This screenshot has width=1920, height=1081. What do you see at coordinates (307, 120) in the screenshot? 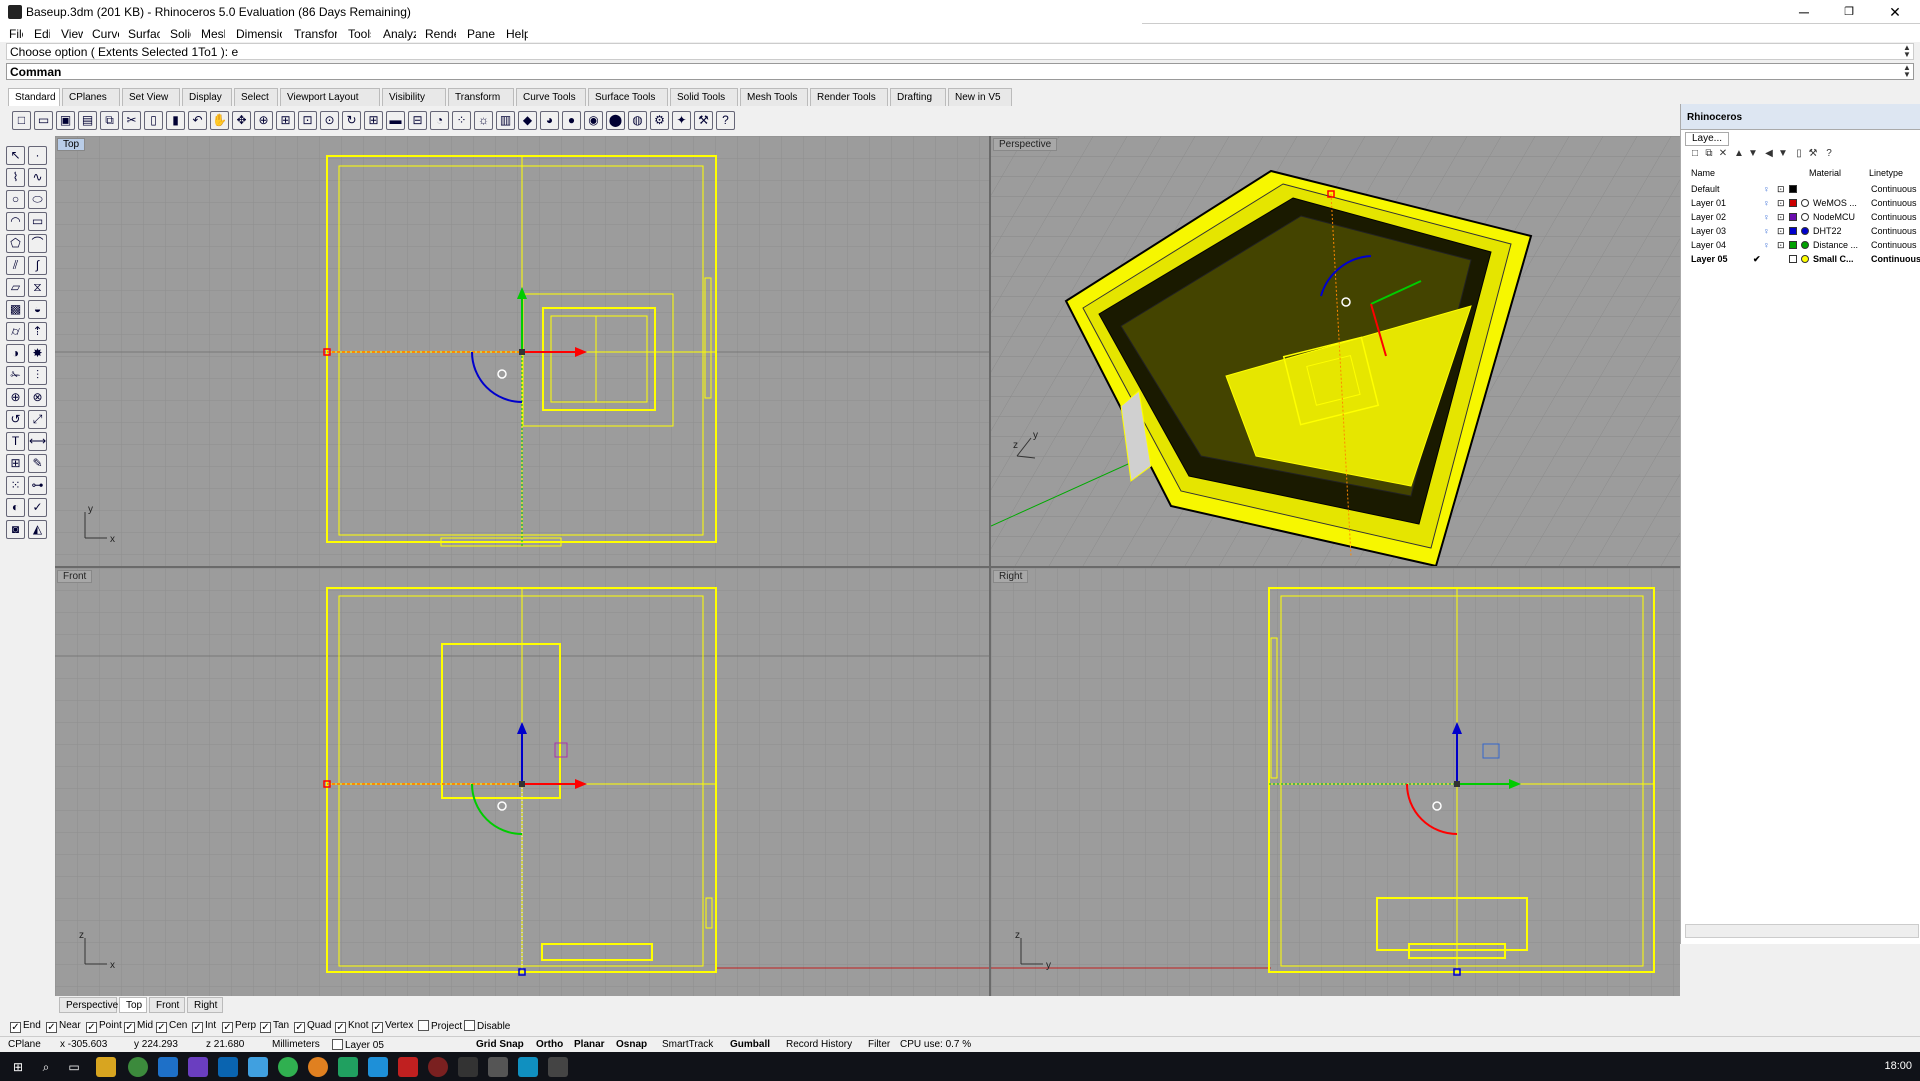
I see `zoom-extents-icon: ⊡` at bounding box center [307, 120].